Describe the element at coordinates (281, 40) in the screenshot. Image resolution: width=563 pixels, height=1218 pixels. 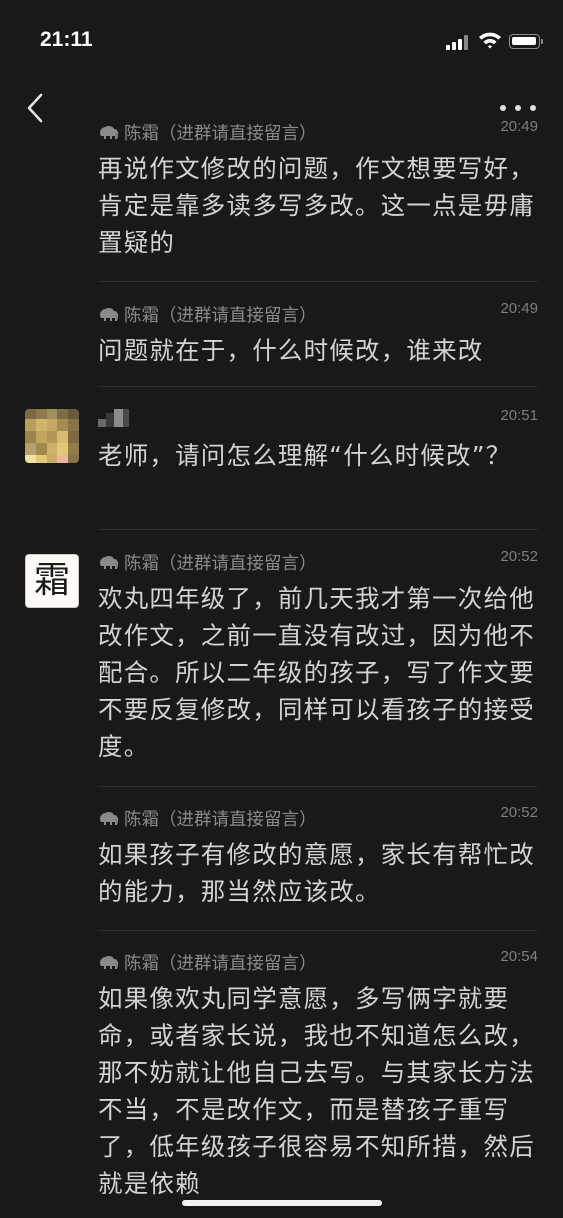
I see `status-bar: 21:11` at that location.